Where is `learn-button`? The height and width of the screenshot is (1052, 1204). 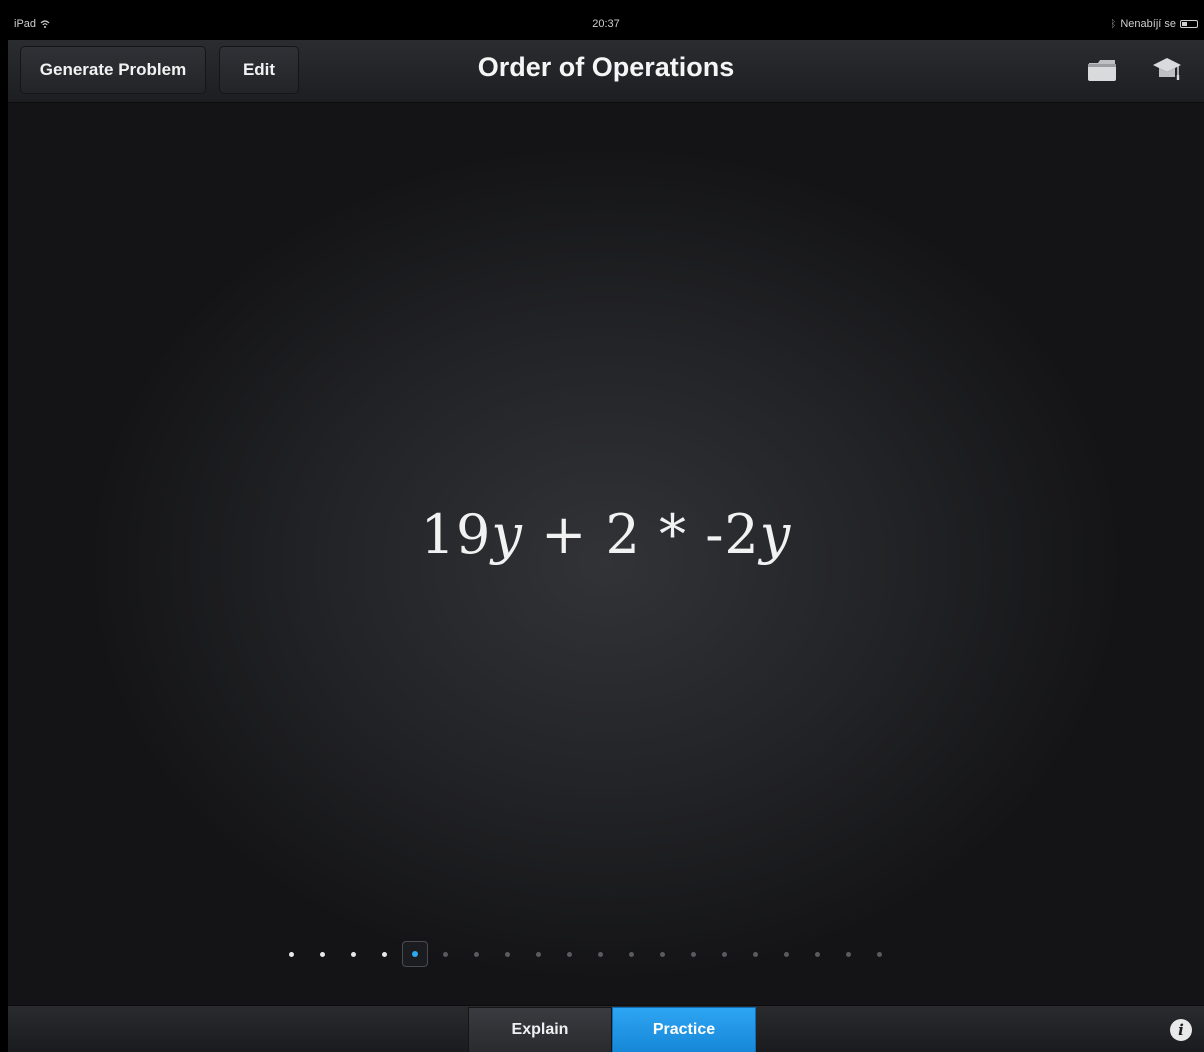
learn-button is located at coordinates (1167, 70).